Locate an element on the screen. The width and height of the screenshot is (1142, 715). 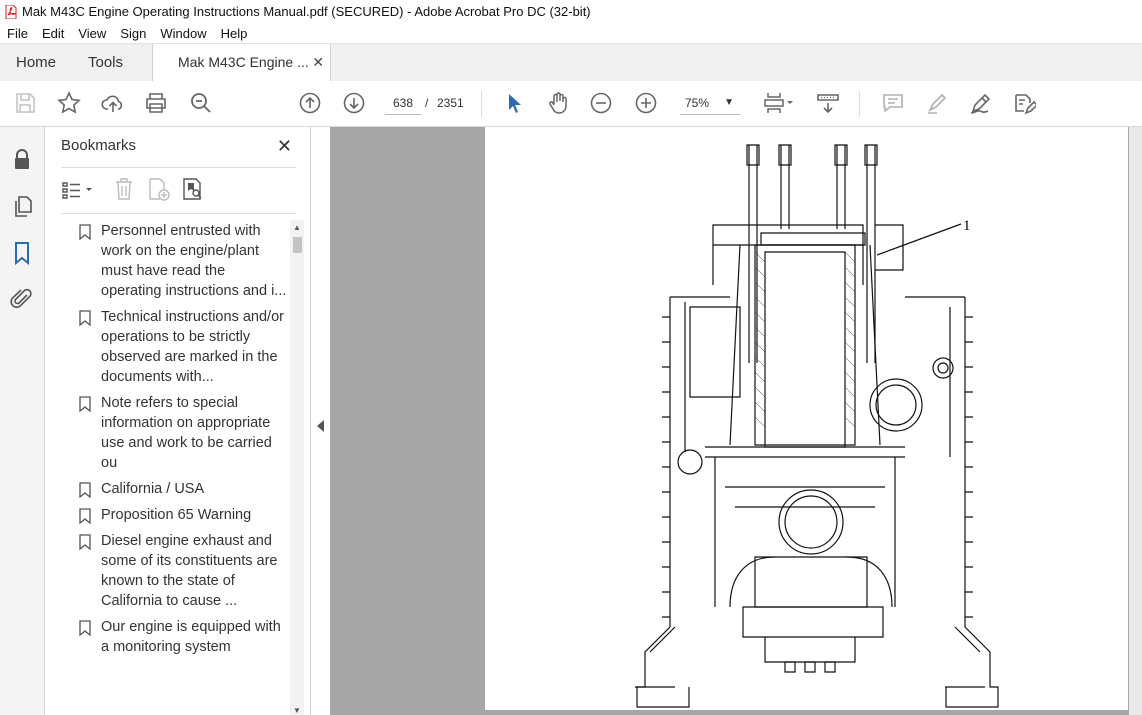
zoom-dropdown: 75% ▼ is located at coordinates (710, 103).